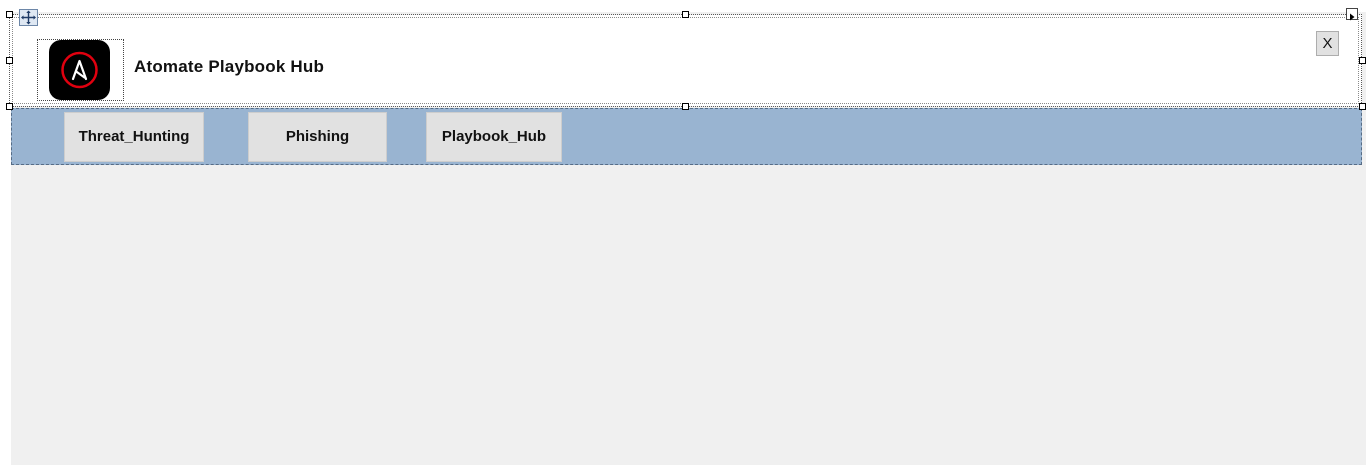 This screenshot has height=465, width=1366. I want to click on ansible-logo-icon, so click(79, 70).